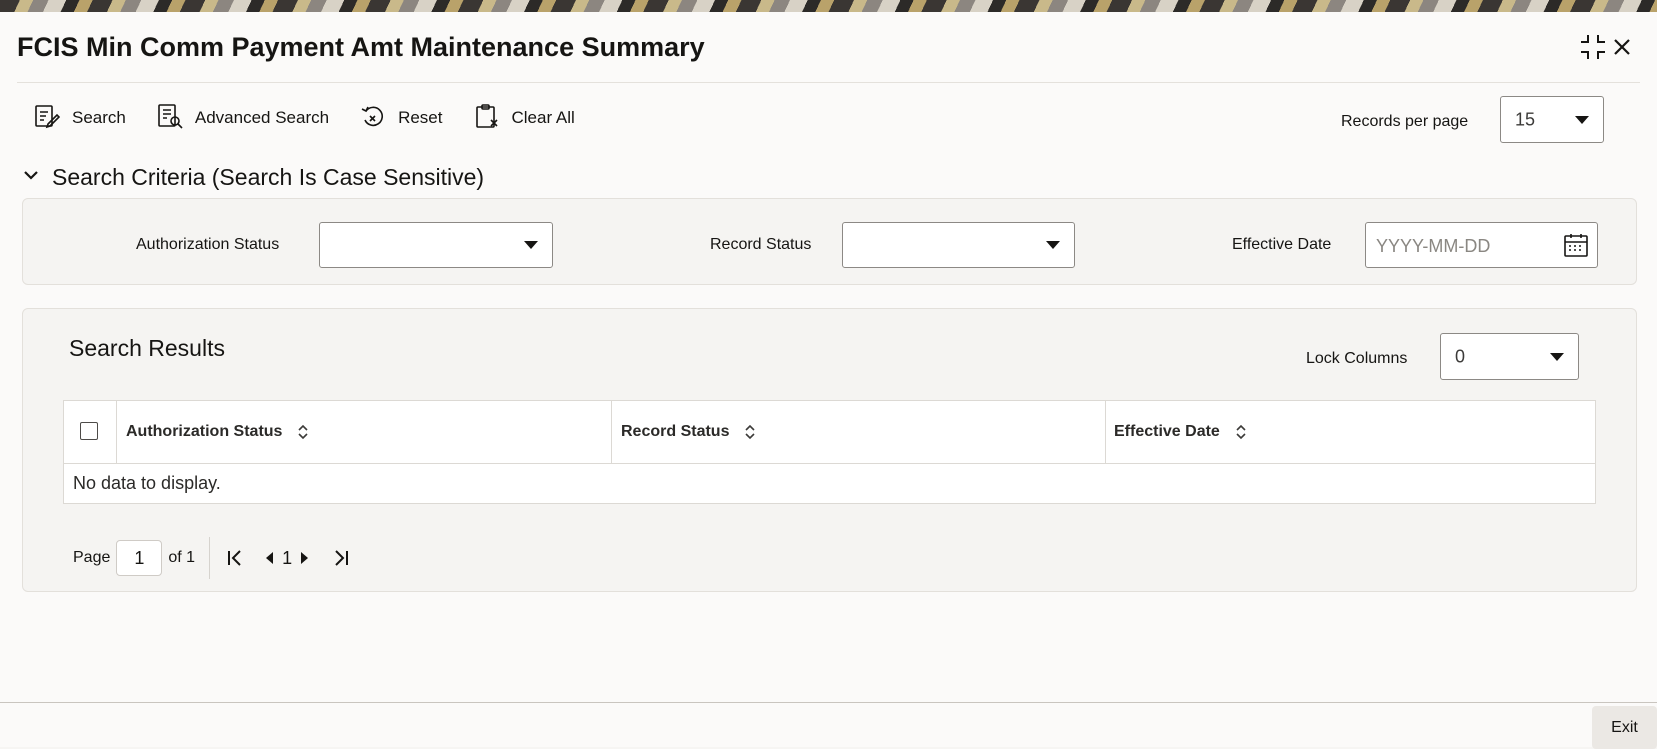  Describe the element at coordinates (828, 6) in the screenshot. I see `decorative-header-band` at that location.